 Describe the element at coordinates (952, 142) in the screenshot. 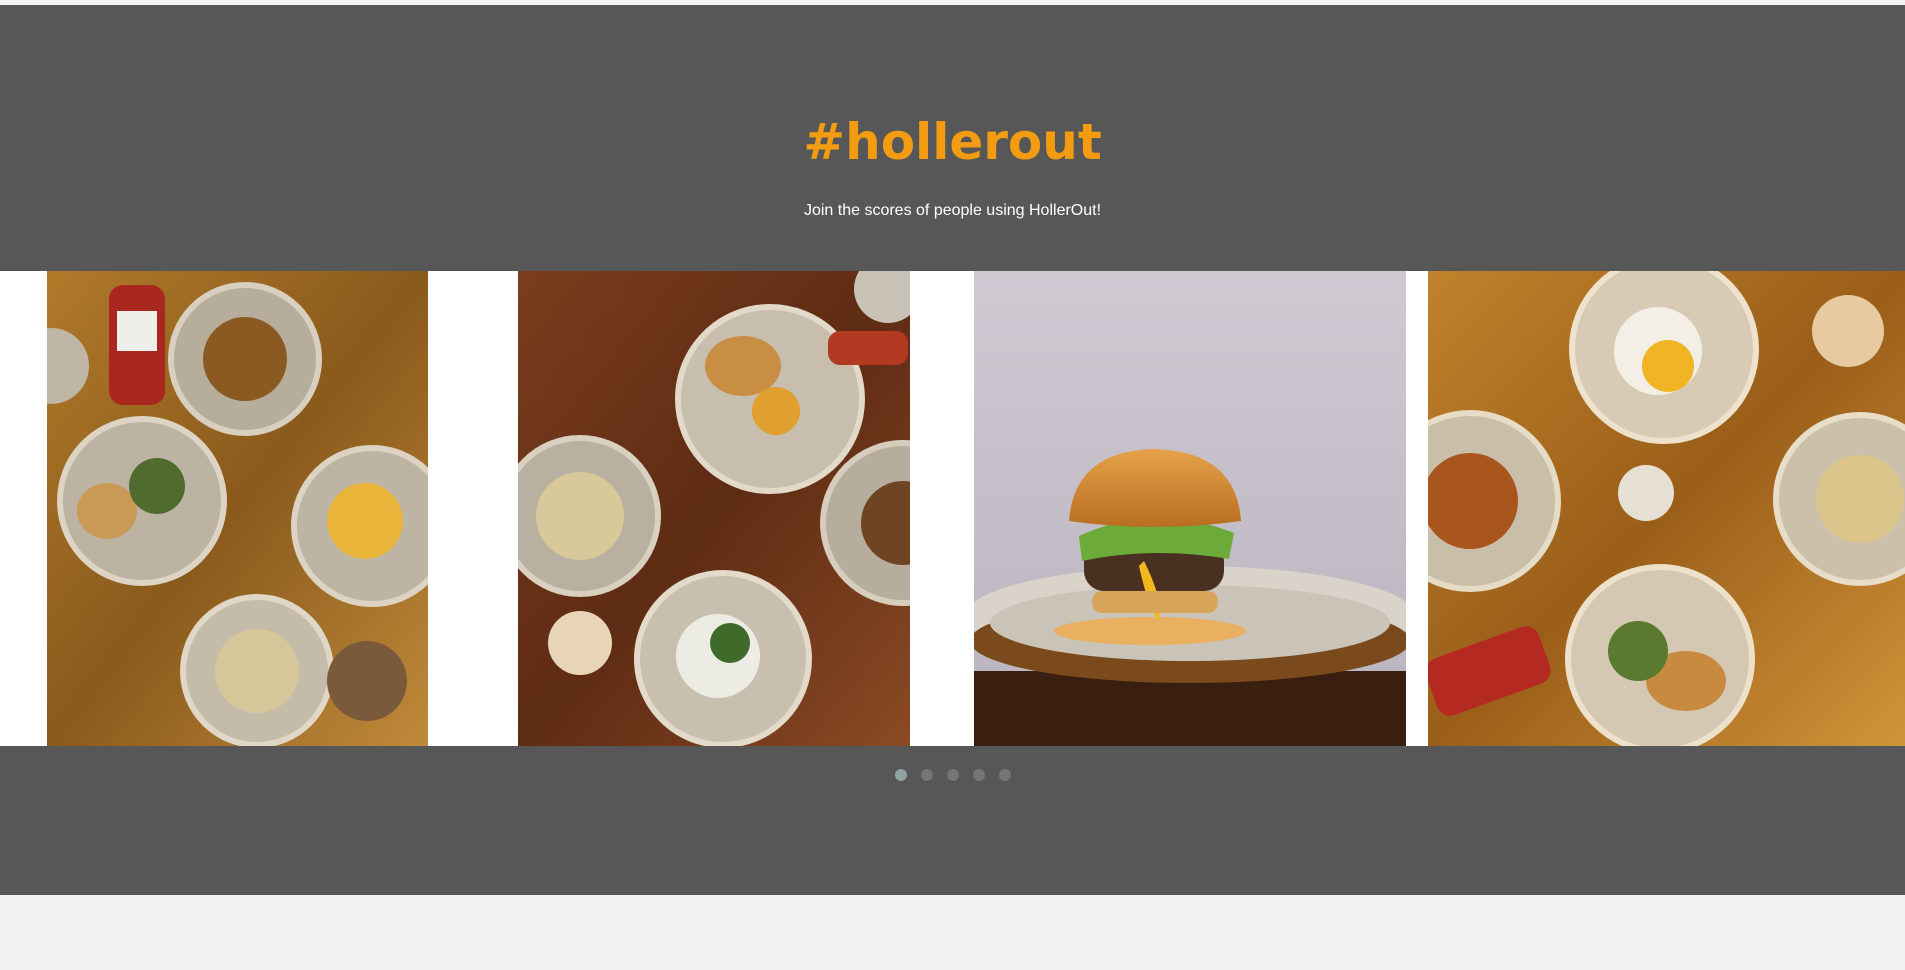

I see `section-title: #hollerout` at that location.